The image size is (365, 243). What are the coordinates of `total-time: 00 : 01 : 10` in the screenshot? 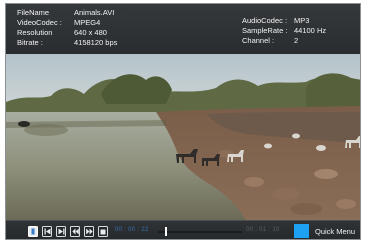 It's located at (263, 230).